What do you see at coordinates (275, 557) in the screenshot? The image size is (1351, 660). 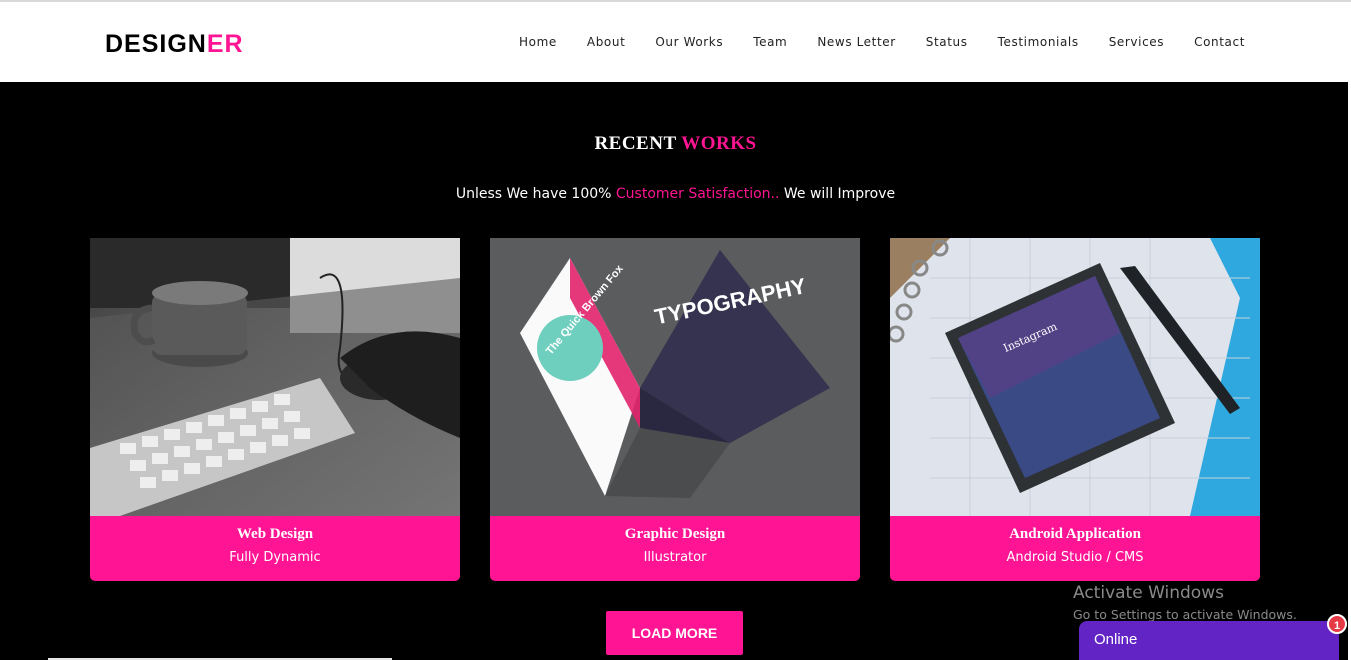 I see `card-subtitle: Fully Dynamic` at bounding box center [275, 557].